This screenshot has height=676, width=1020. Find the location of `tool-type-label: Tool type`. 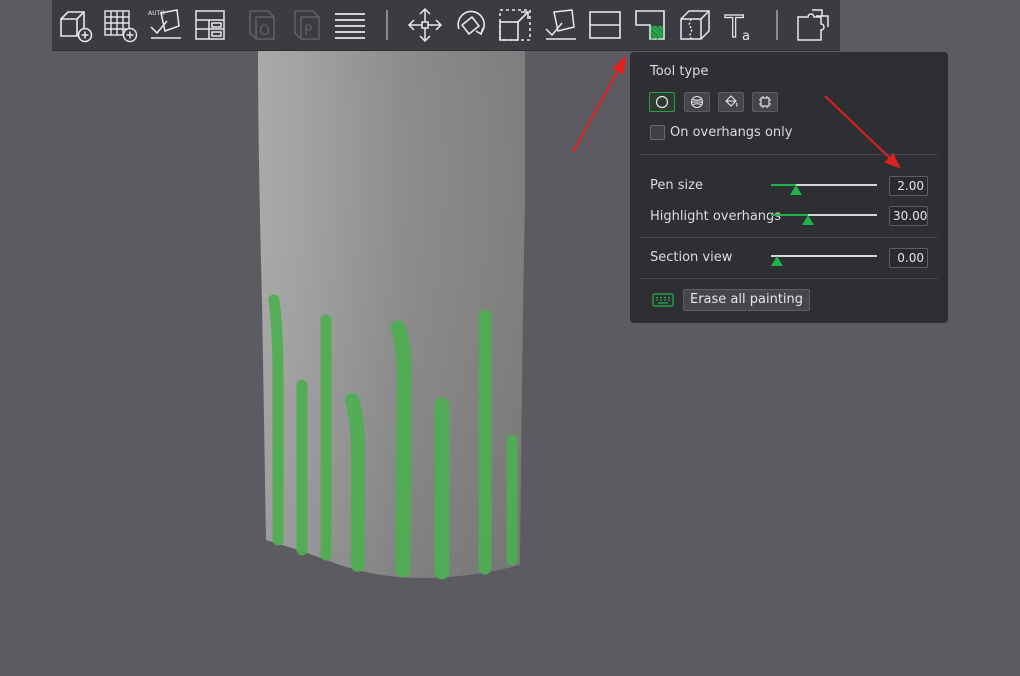

tool-type-label: Tool type is located at coordinates (679, 71).